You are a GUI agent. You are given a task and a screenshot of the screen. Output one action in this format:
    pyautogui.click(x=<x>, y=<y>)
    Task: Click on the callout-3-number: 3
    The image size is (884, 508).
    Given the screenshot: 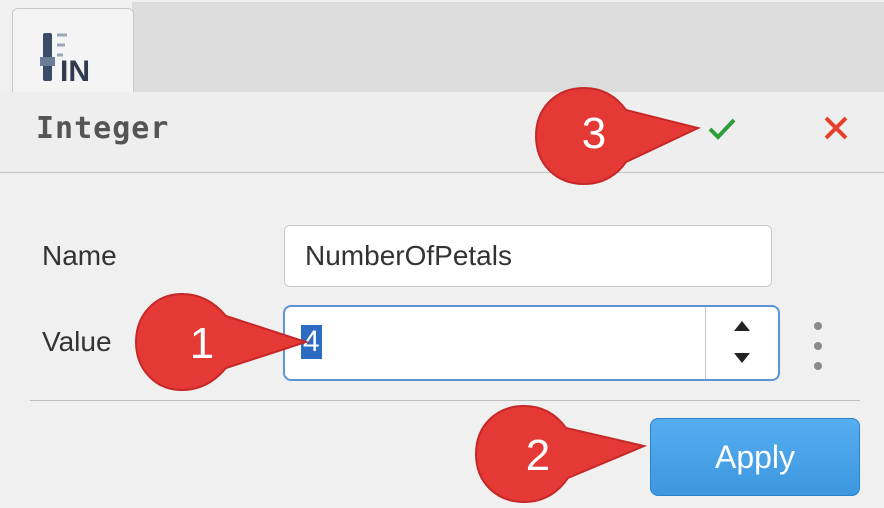 What is the action you would take?
    pyautogui.click(x=594, y=133)
    